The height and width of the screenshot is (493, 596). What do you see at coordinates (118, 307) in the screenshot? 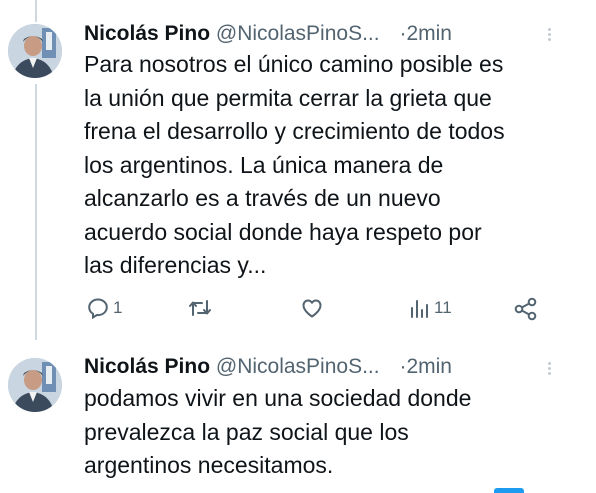
I see `reply-count: 1` at bounding box center [118, 307].